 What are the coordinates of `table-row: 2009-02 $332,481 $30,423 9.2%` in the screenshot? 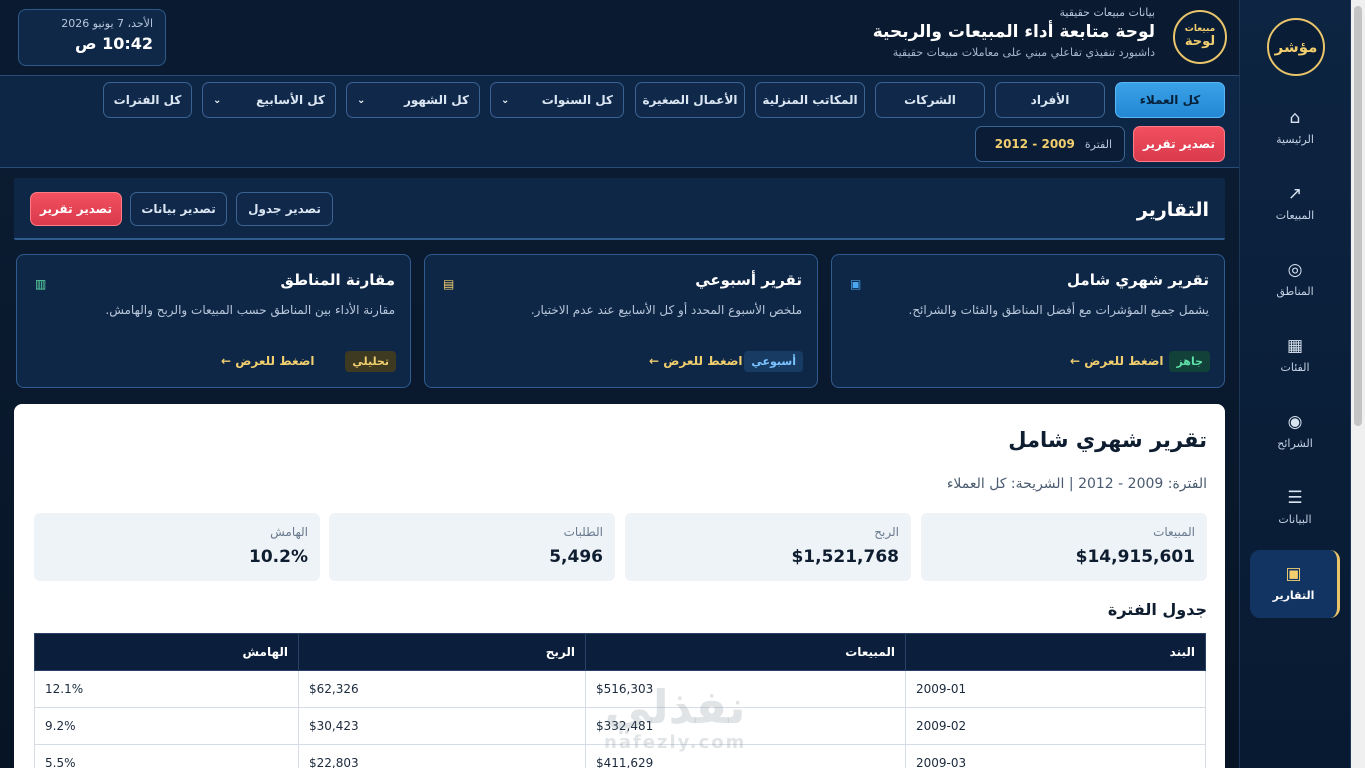 It's located at (620, 726).